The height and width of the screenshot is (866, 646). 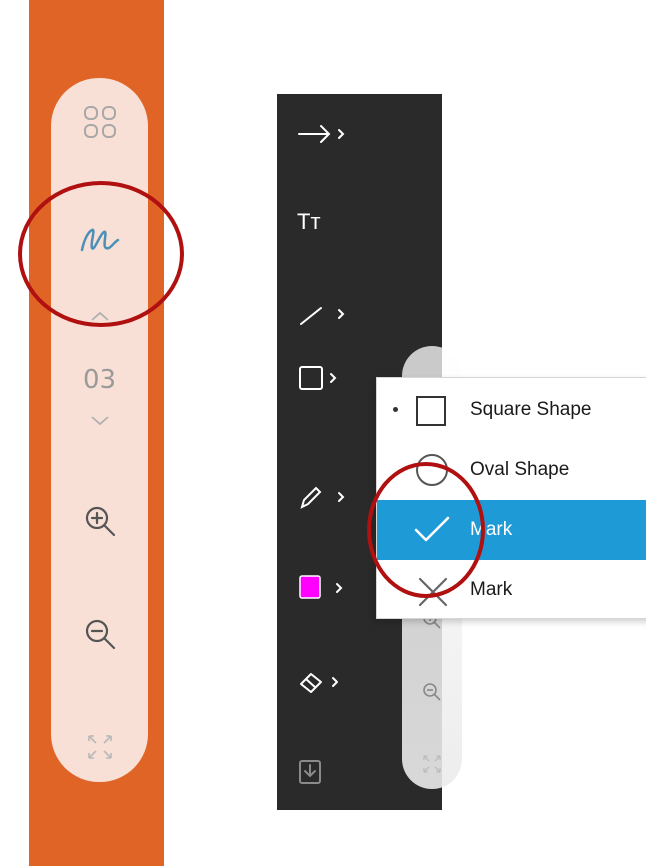 What do you see at coordinates (531, 409) in the screenshot?
I see `menu-item-label: Square Shape` at bounding box center [531, 409].